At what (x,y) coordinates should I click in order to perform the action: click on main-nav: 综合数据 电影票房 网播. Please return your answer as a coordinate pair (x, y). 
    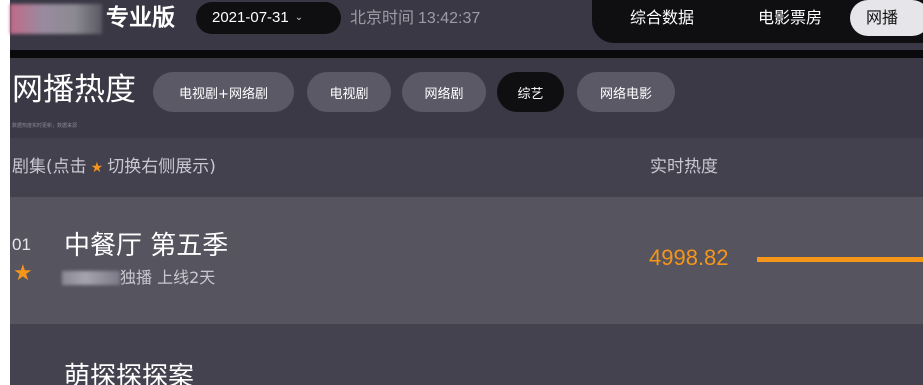
    Looking at the image, I should click on (757, 21).